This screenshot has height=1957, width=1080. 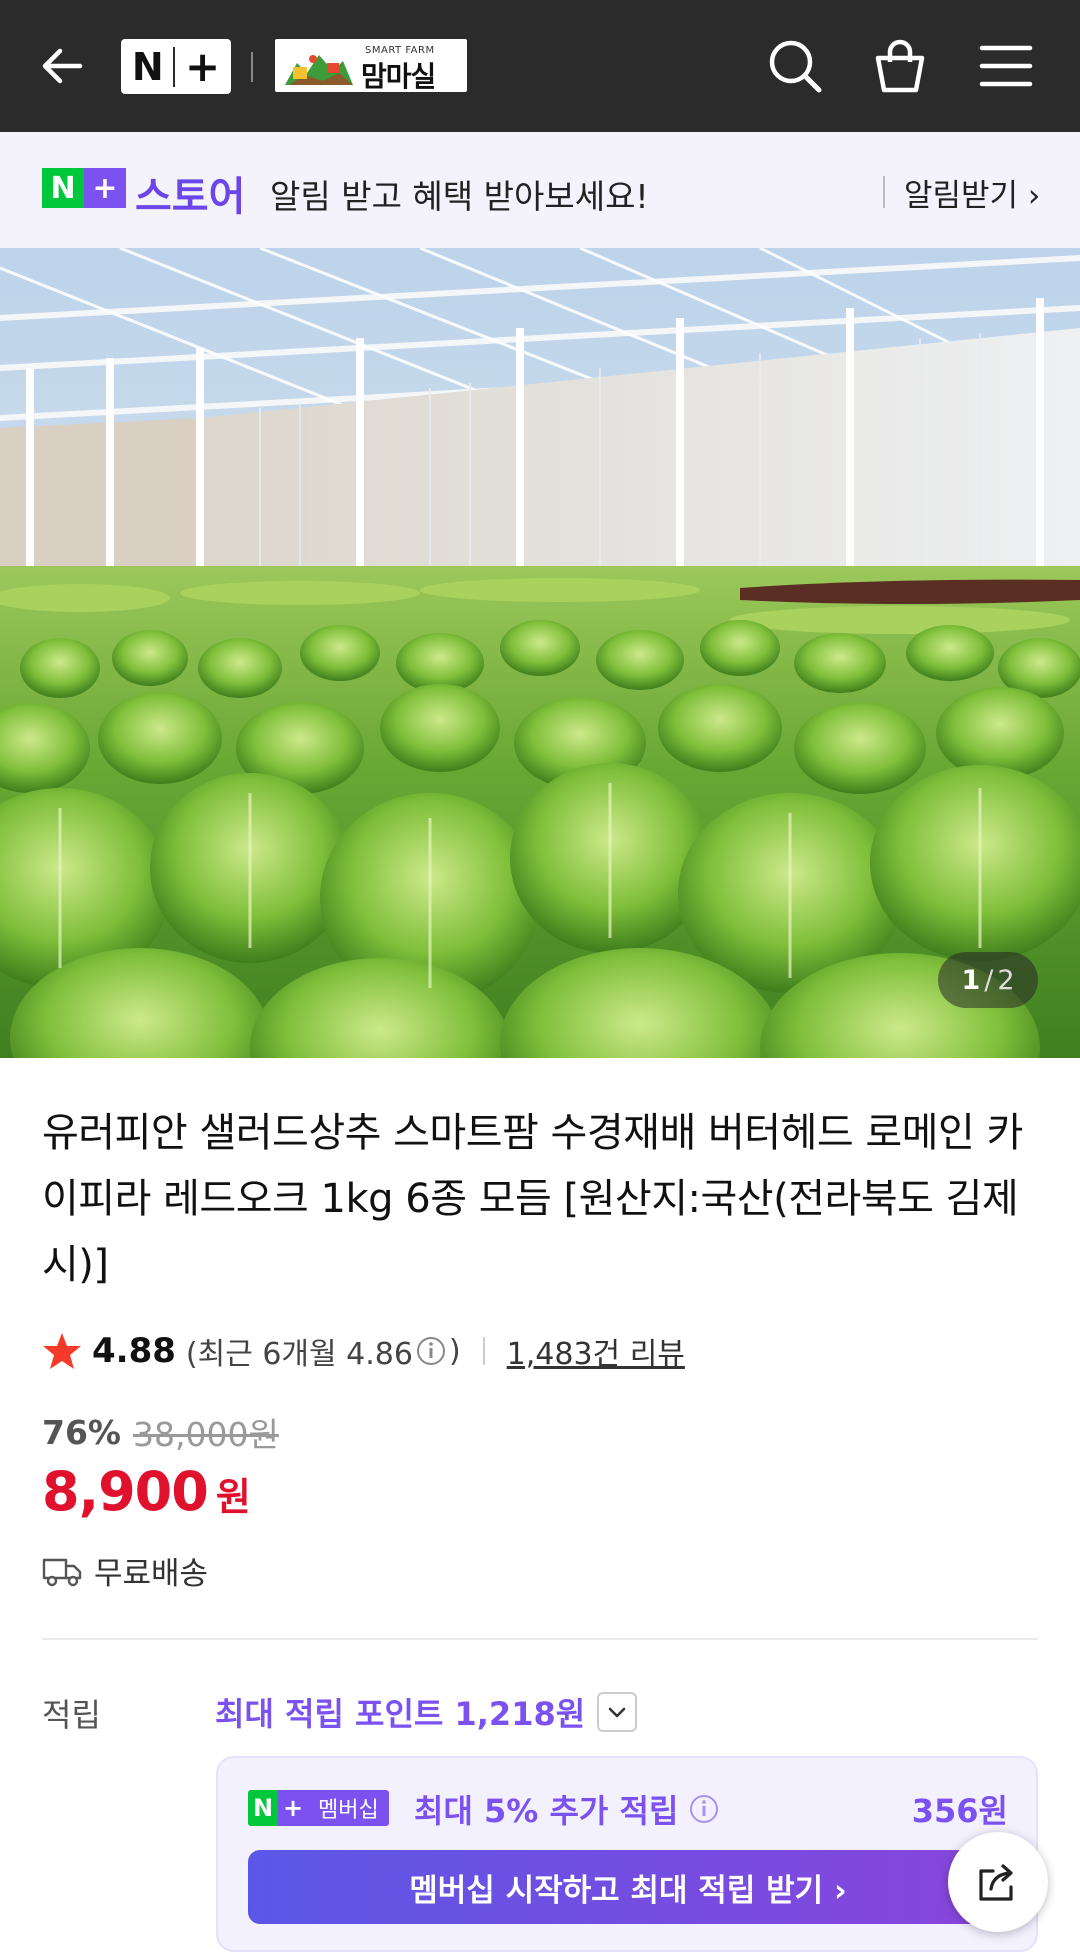 What do you see at coordinates (299, 1354) in the screenshot?
I see `recent-rating: (최근 6개월 4.86` at bounding box center [299, 1354].